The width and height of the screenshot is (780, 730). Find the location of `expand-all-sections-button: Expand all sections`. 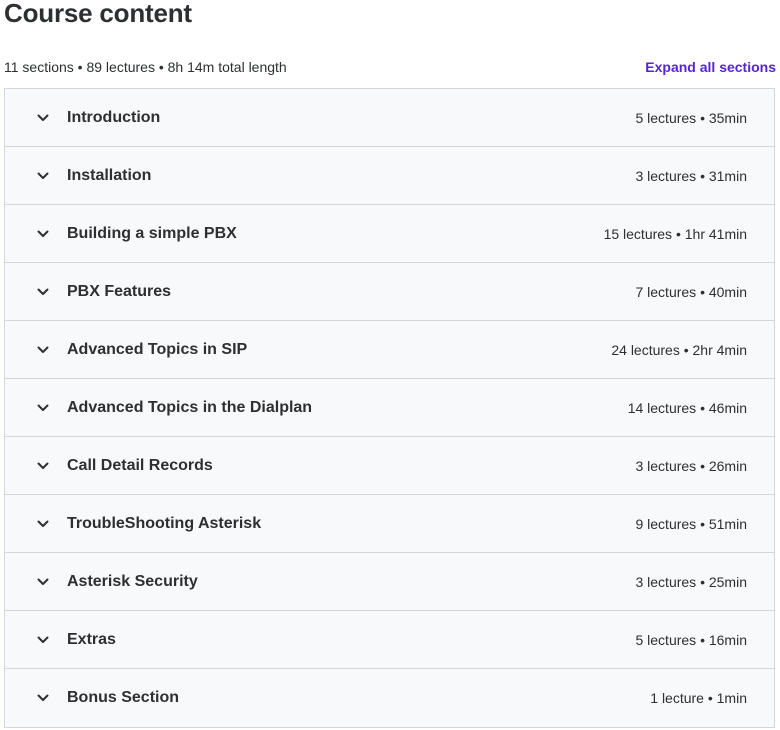

expand-all-sections-button: Expand all sections is located at coordinates (710, 67).